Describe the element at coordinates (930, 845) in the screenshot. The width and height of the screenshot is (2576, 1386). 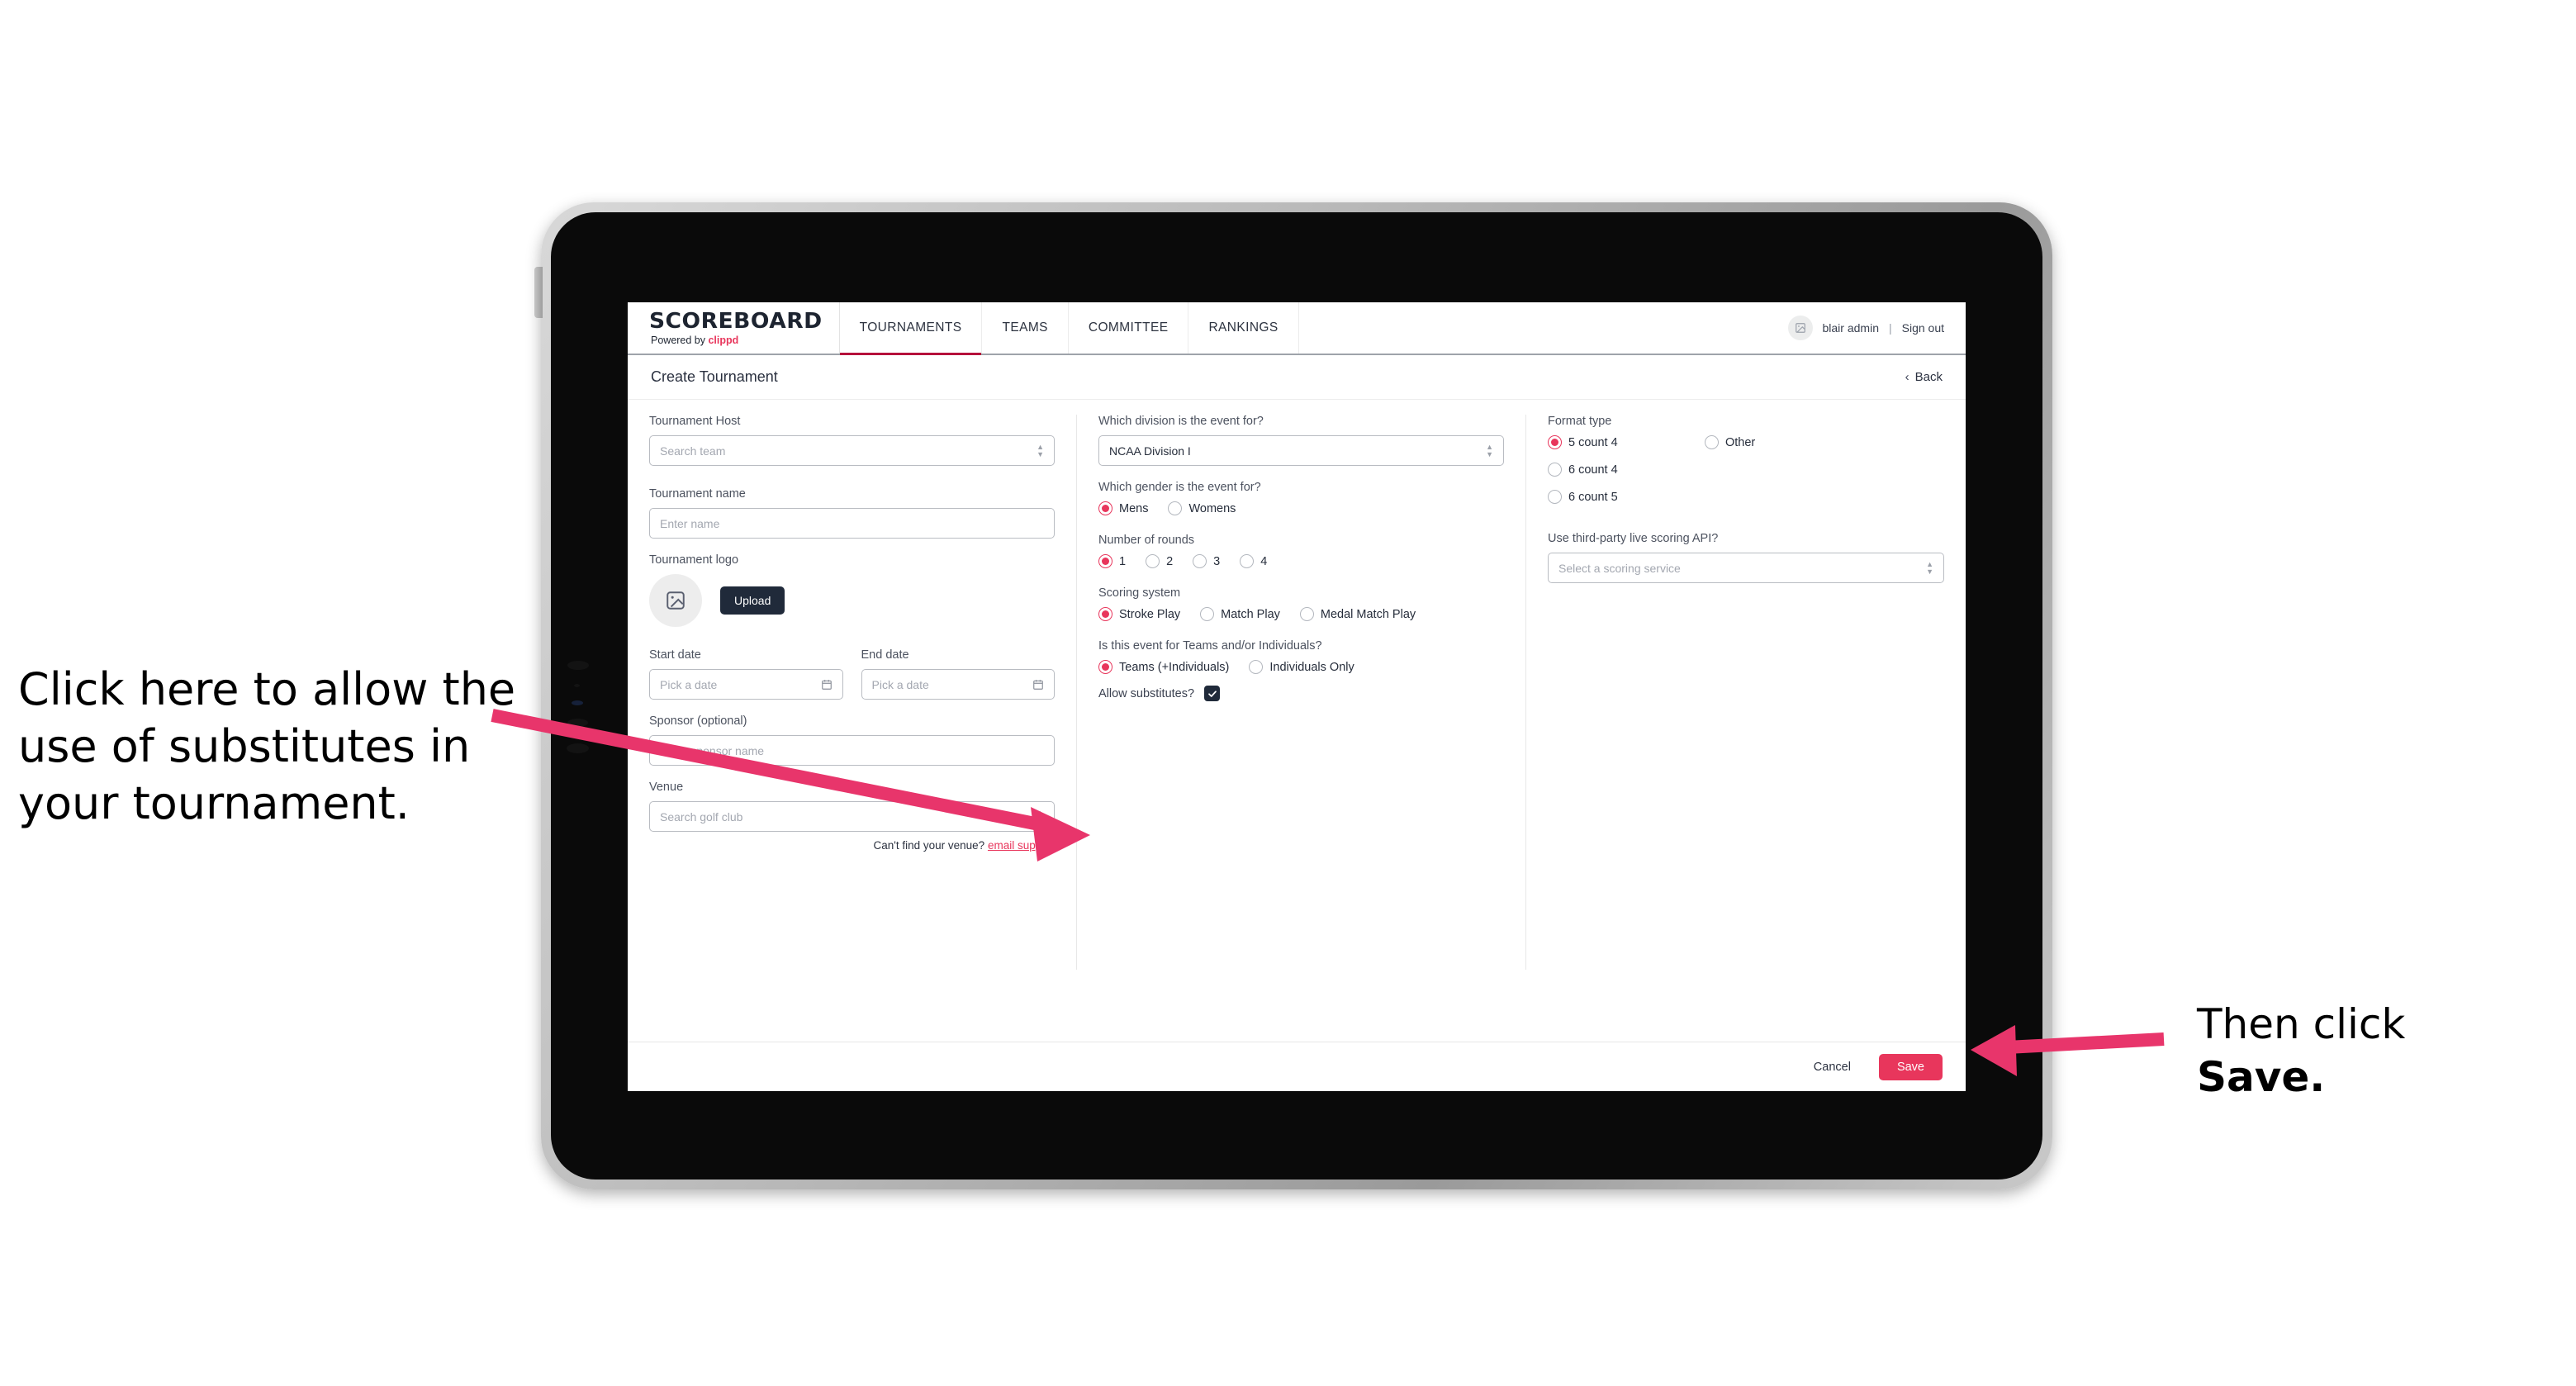
I see `venue-help-text: Can't find your venue?` at that location.